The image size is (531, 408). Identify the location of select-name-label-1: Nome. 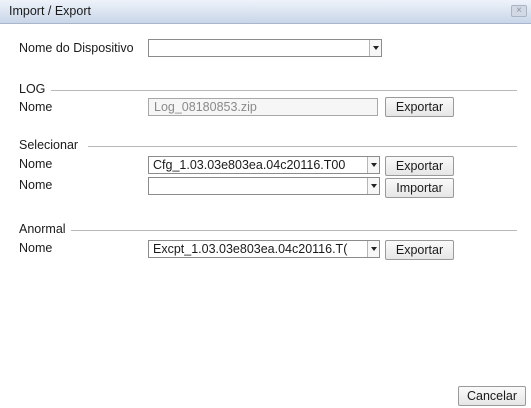
(36, 164).